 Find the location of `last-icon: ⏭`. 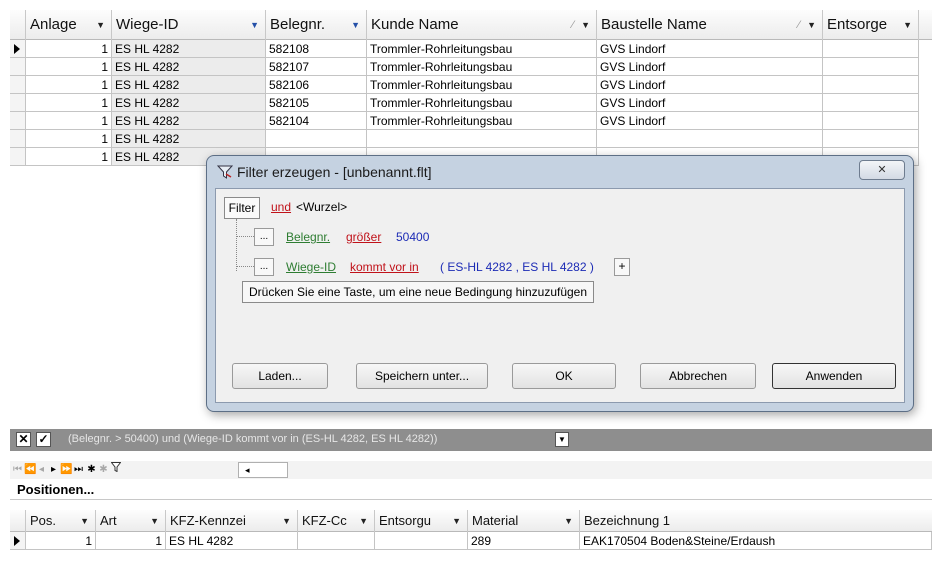

last-icon: ⏭ is located at coordinates (78, 470).